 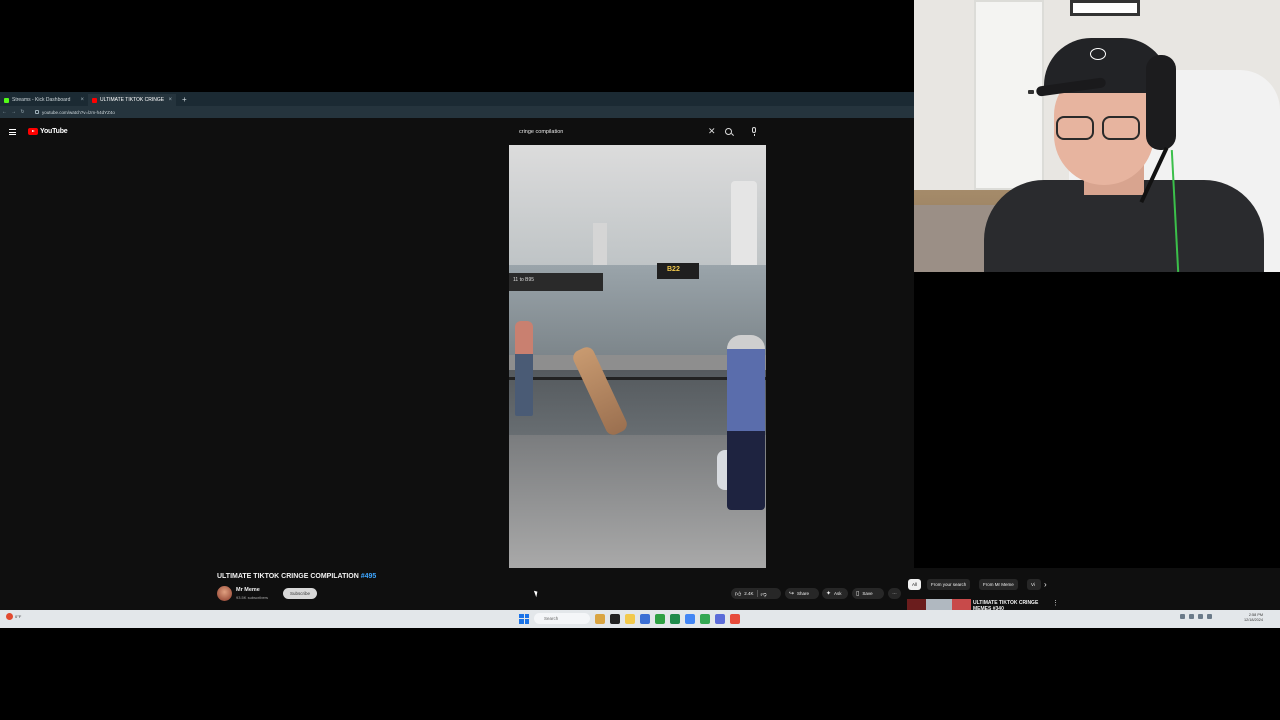 What do you see at coordinates (748, 593) in the screenshot?
I see `like-count: 2.4K` at bounding box center [748, 593].